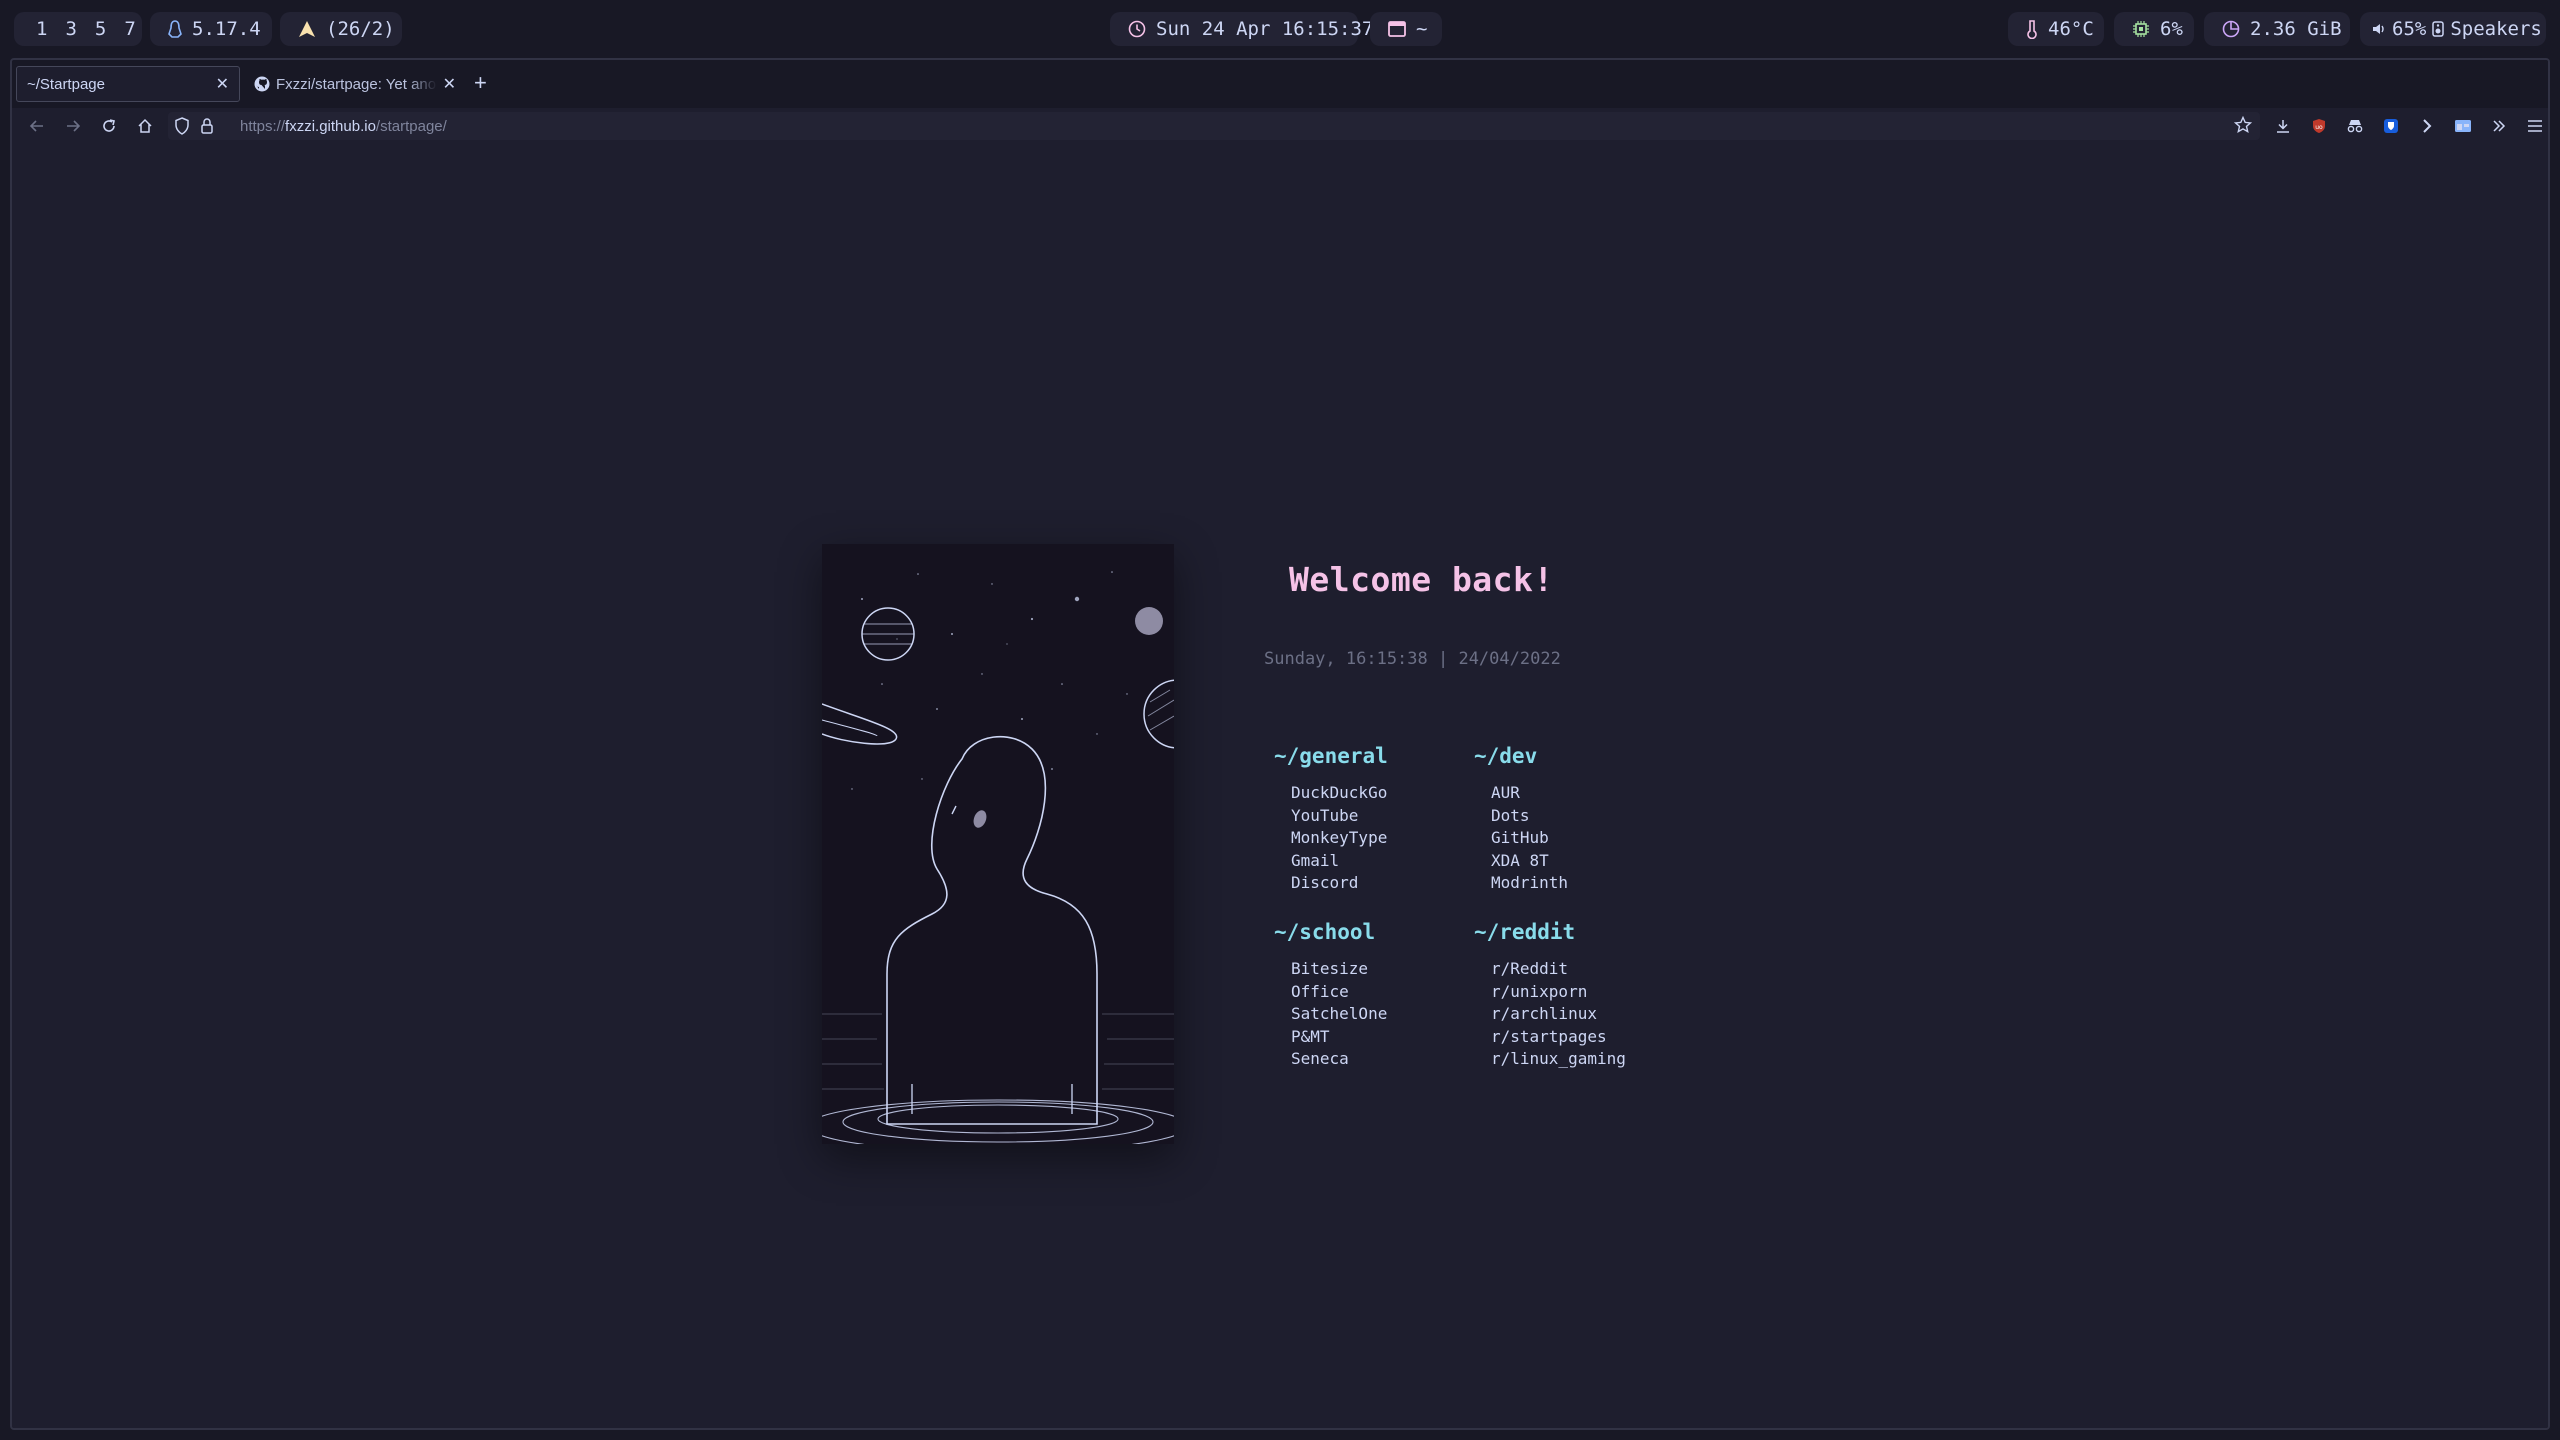 The height and width of the screenshot is (1440, 2560). I want to click on new-tab-button: +, so click(480, 83).